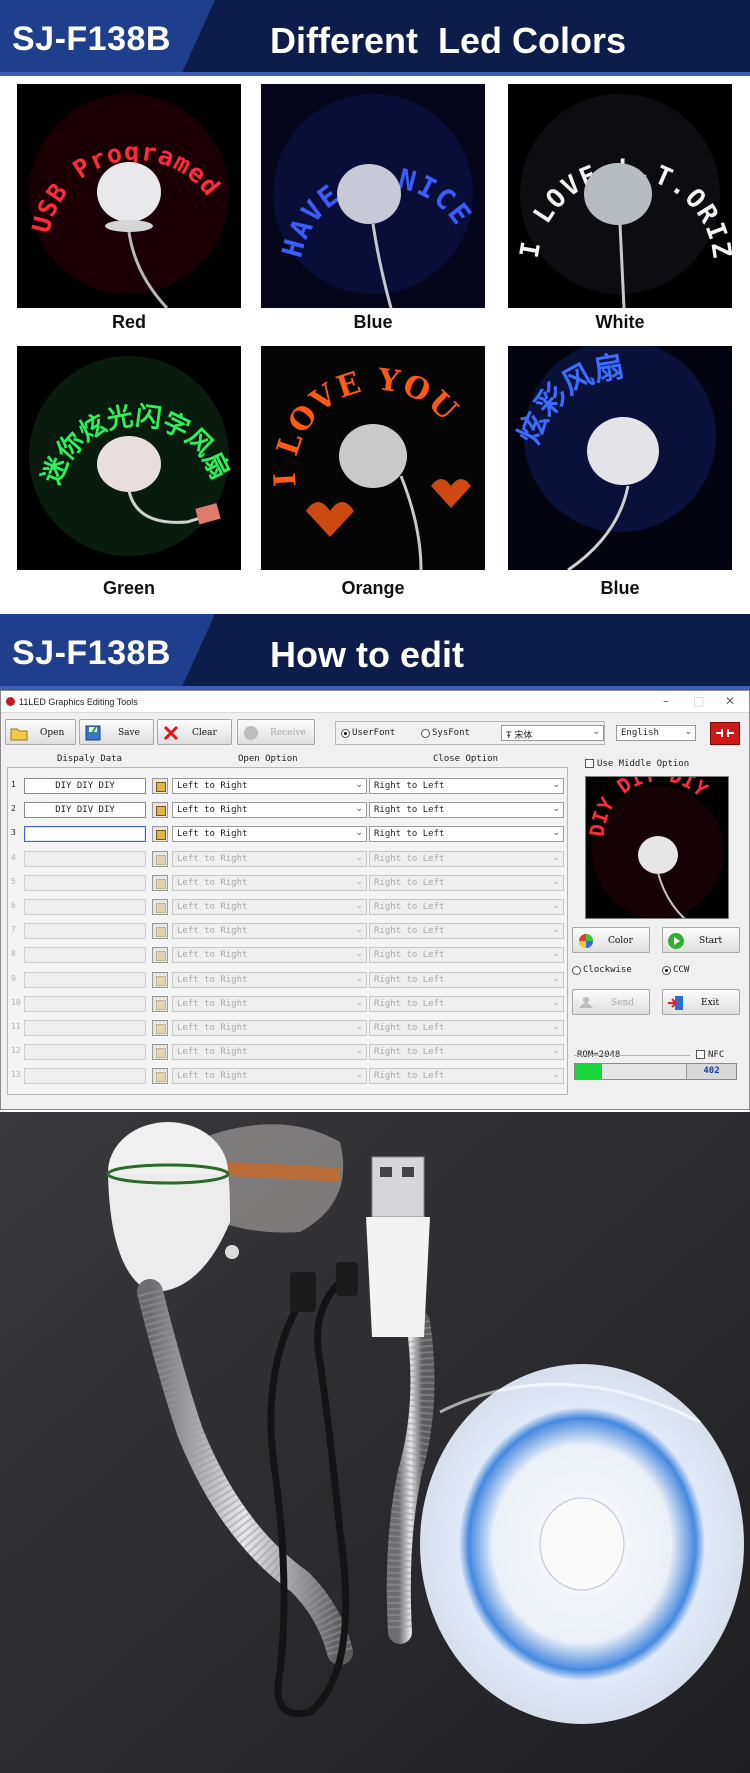  Describe the element at coordinates (576, 970) in the screenshot. I see `clockwise-radio` at that location.